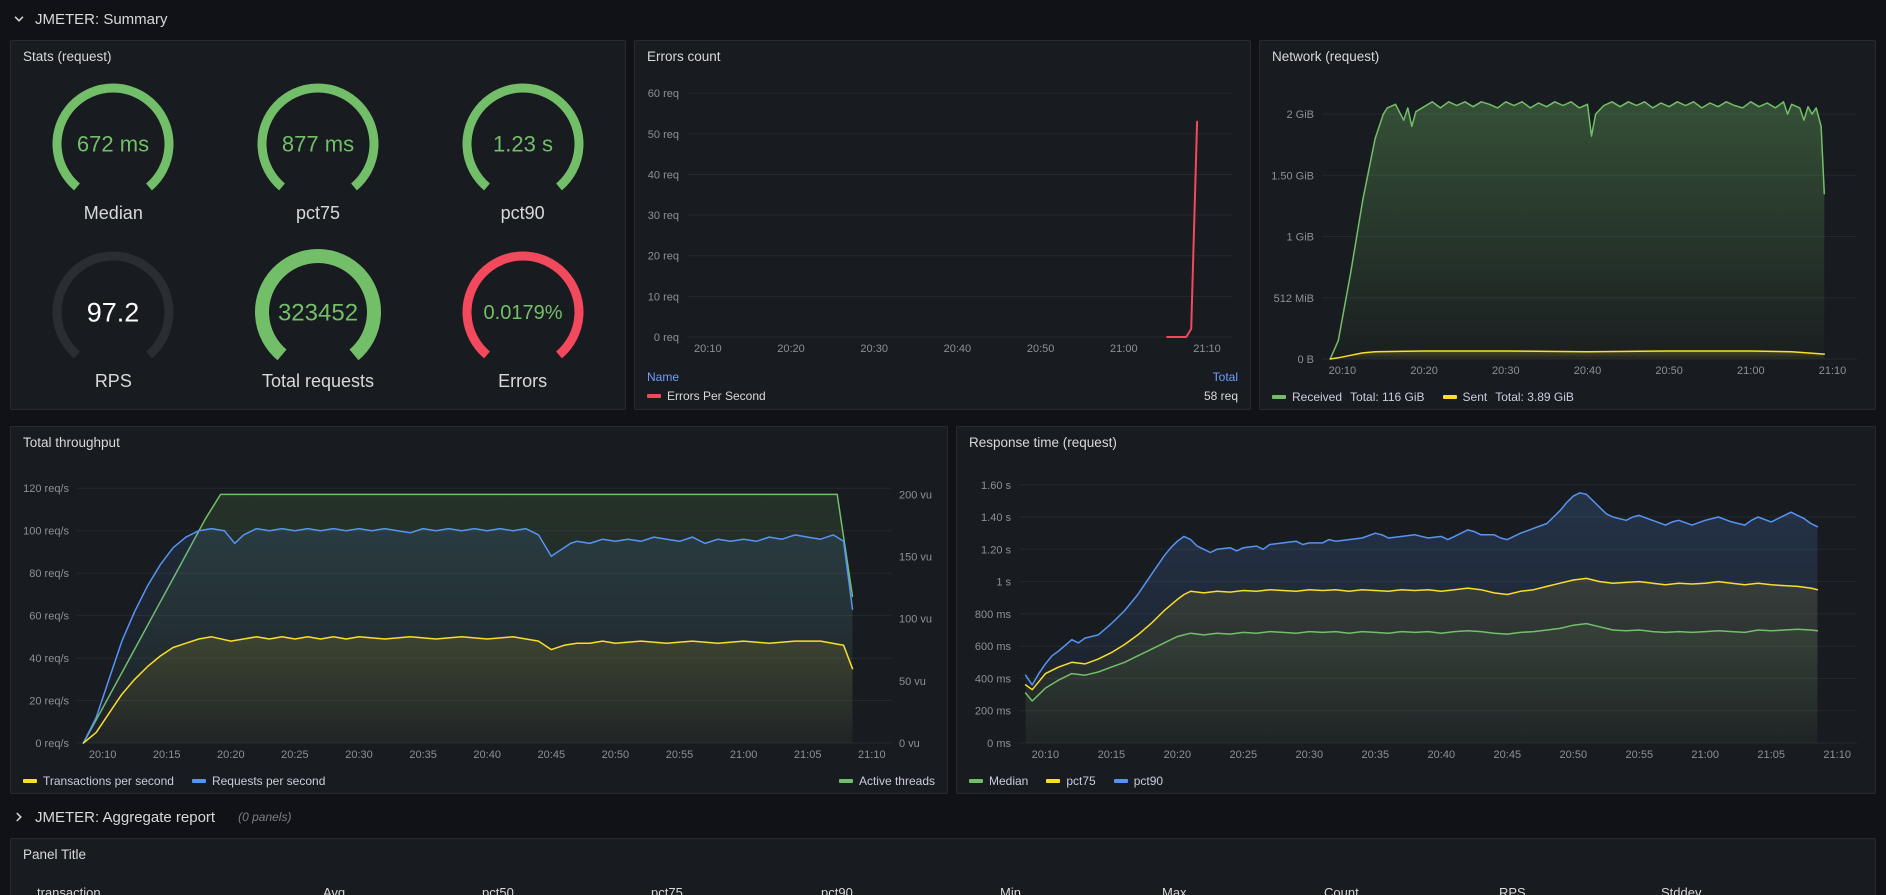 The height and width of the screenshot is (895, 1886). Describe the element at coordinates (523, 381) in the screenshot. I see `gauge-errors-label: Errors` at that location.